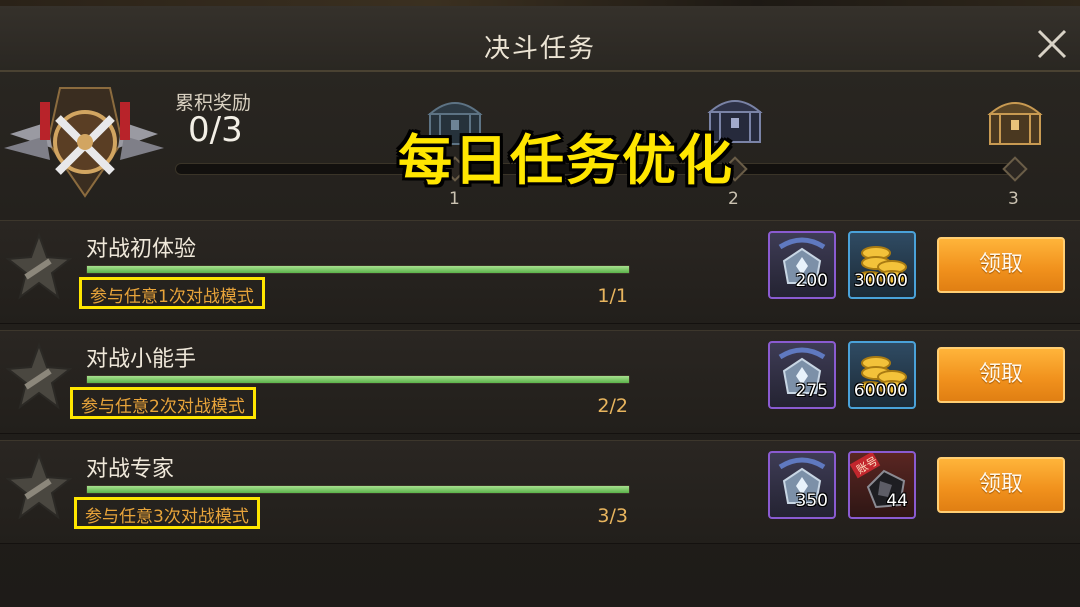 The height and width of the screenshot is (607, 1080). Describe the element at coordinates (141, 249) in the screenshot. I see `task-name: 对战初体验` at that location.